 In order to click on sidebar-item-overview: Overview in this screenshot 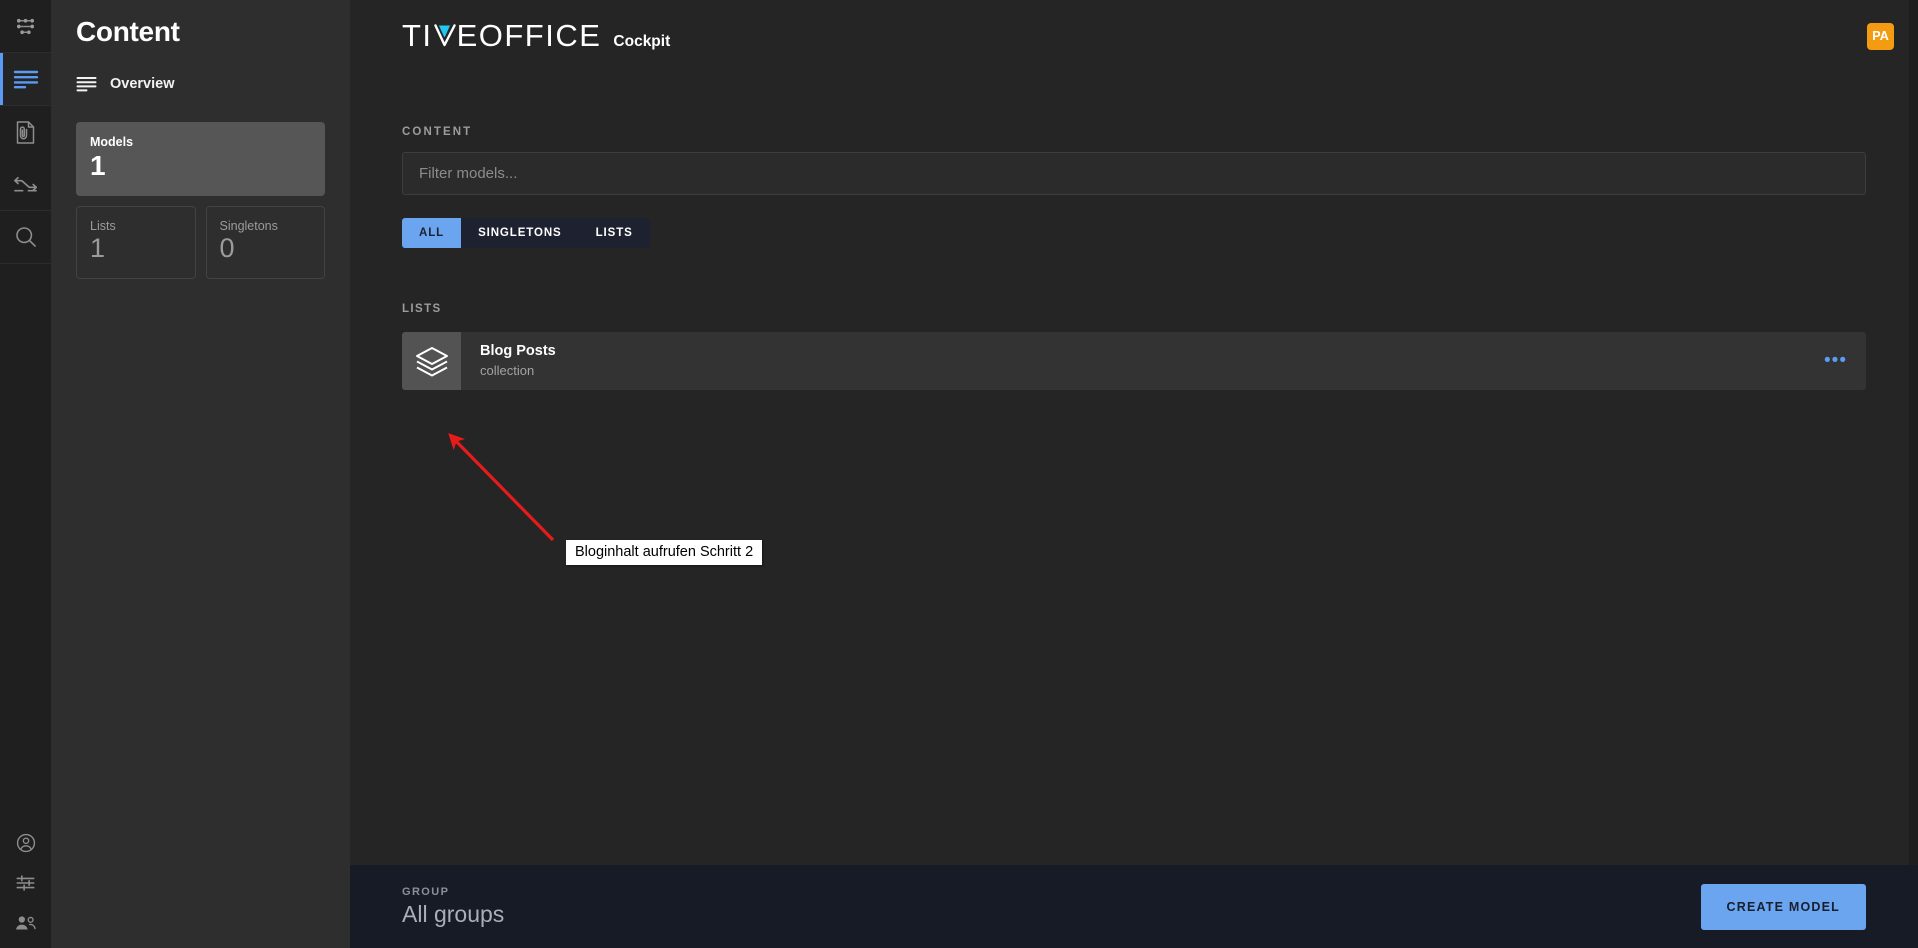, I will do `click(200, 84)`.